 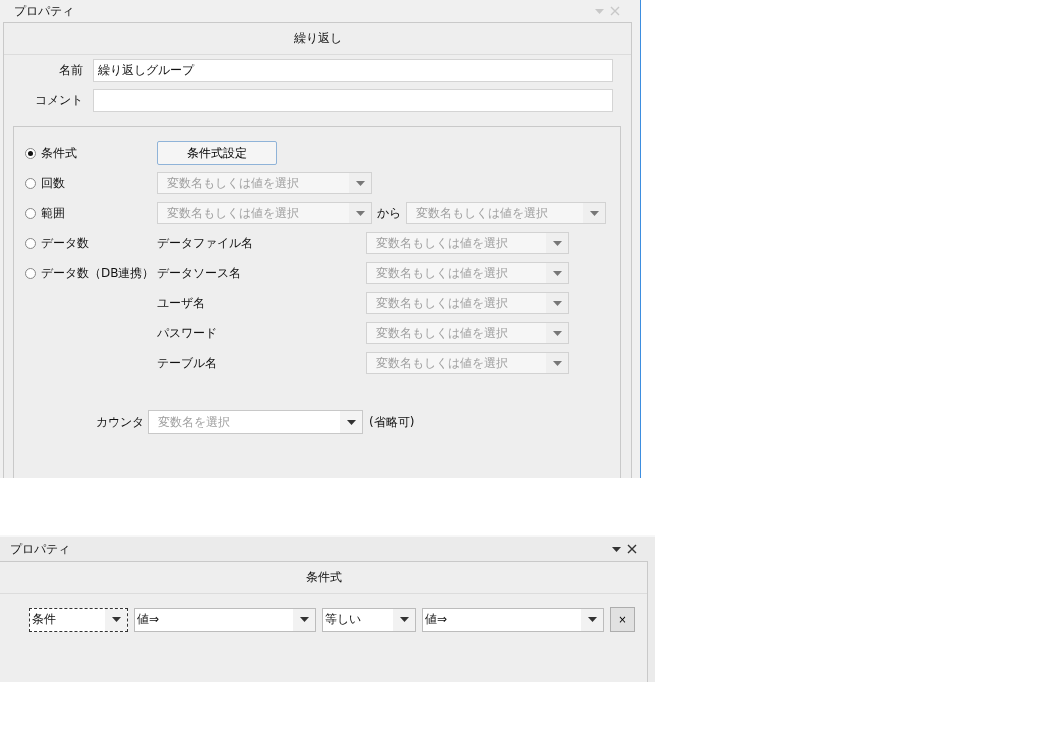 I want to click on option-label: データ数（DB連携）, so click(x=98, y=273).